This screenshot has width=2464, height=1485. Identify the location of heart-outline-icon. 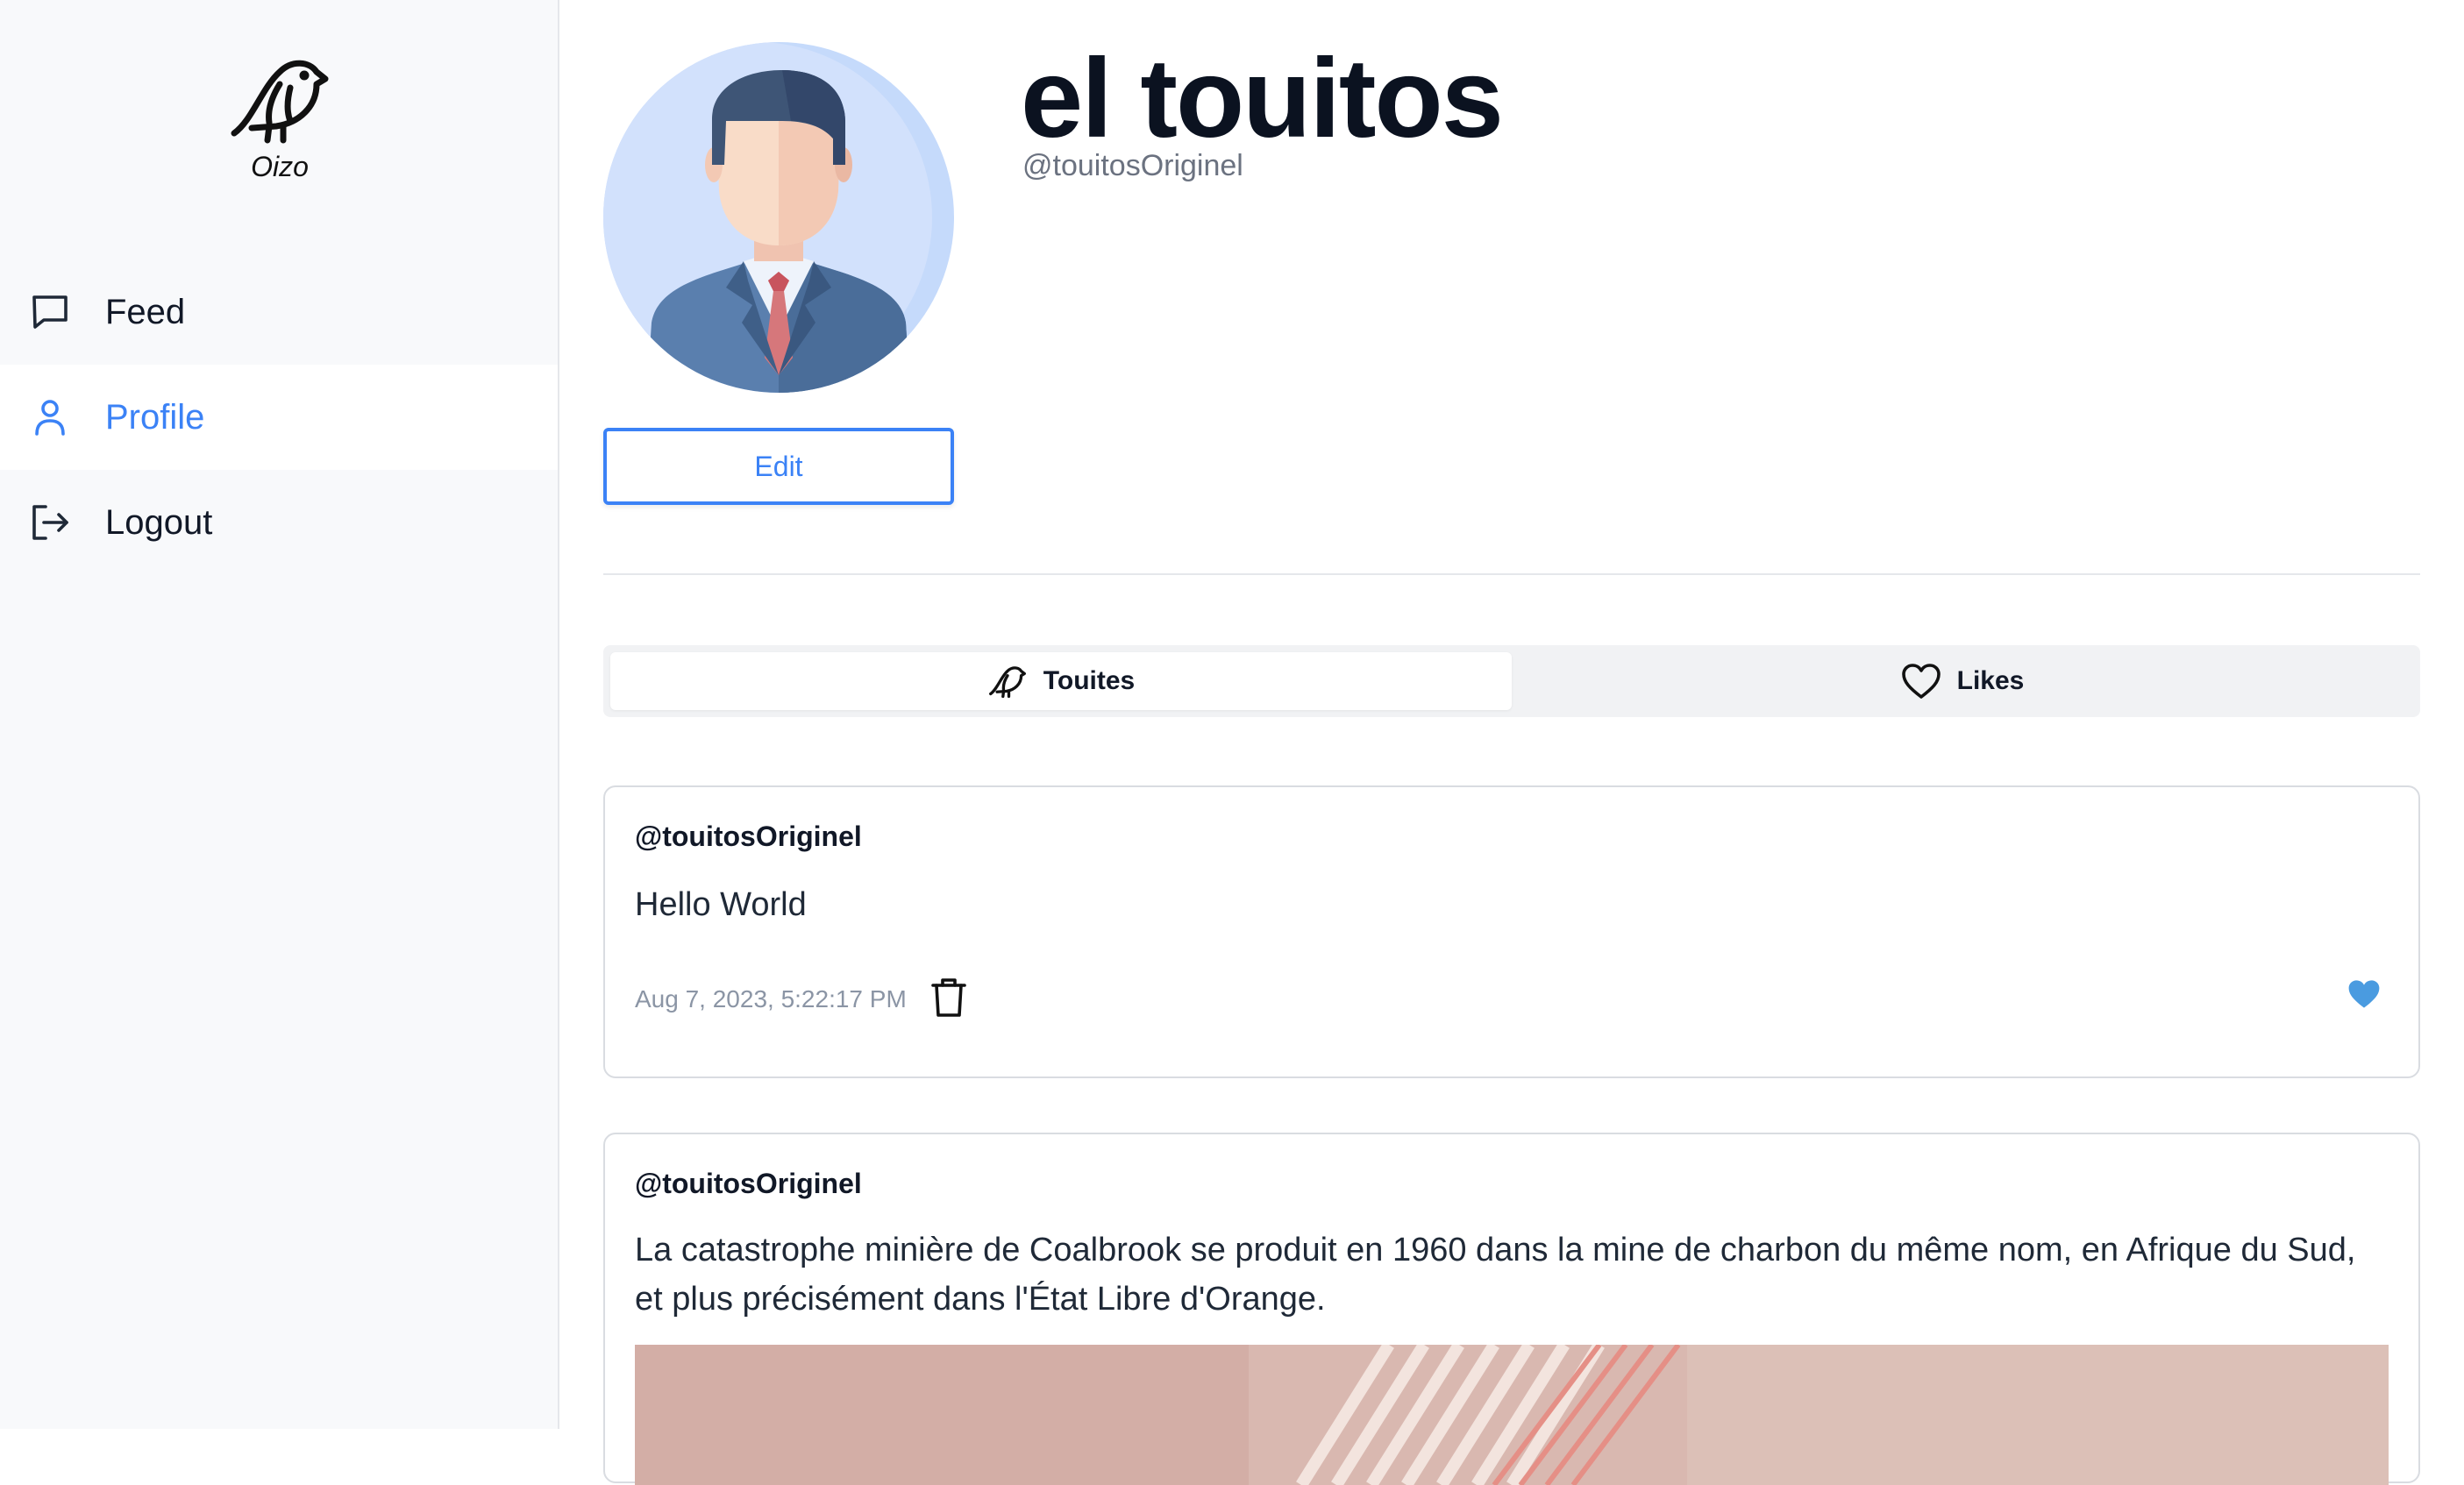
(1921, 682).